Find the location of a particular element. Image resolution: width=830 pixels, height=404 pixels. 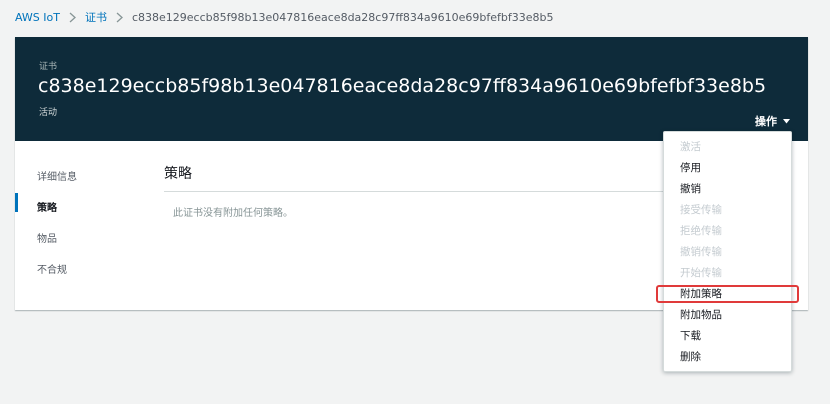

breadcrumb-aws-iot-link: AWS IoT is located at coordinates (37, 17).